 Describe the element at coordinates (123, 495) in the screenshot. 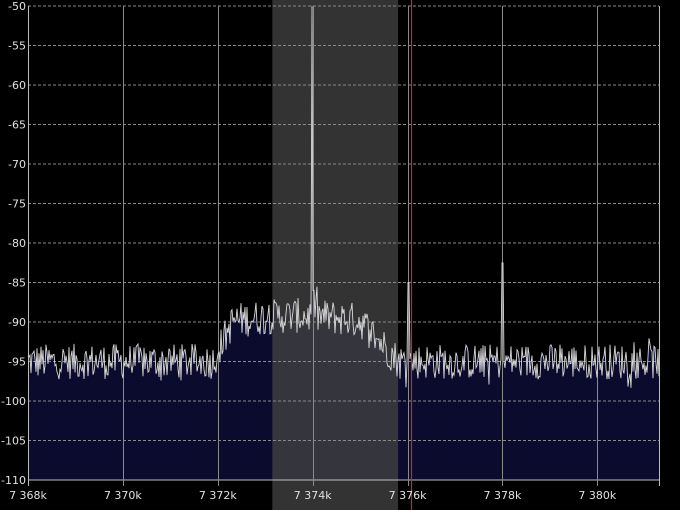

I see `x-tick-label: 7 370k` at that location.